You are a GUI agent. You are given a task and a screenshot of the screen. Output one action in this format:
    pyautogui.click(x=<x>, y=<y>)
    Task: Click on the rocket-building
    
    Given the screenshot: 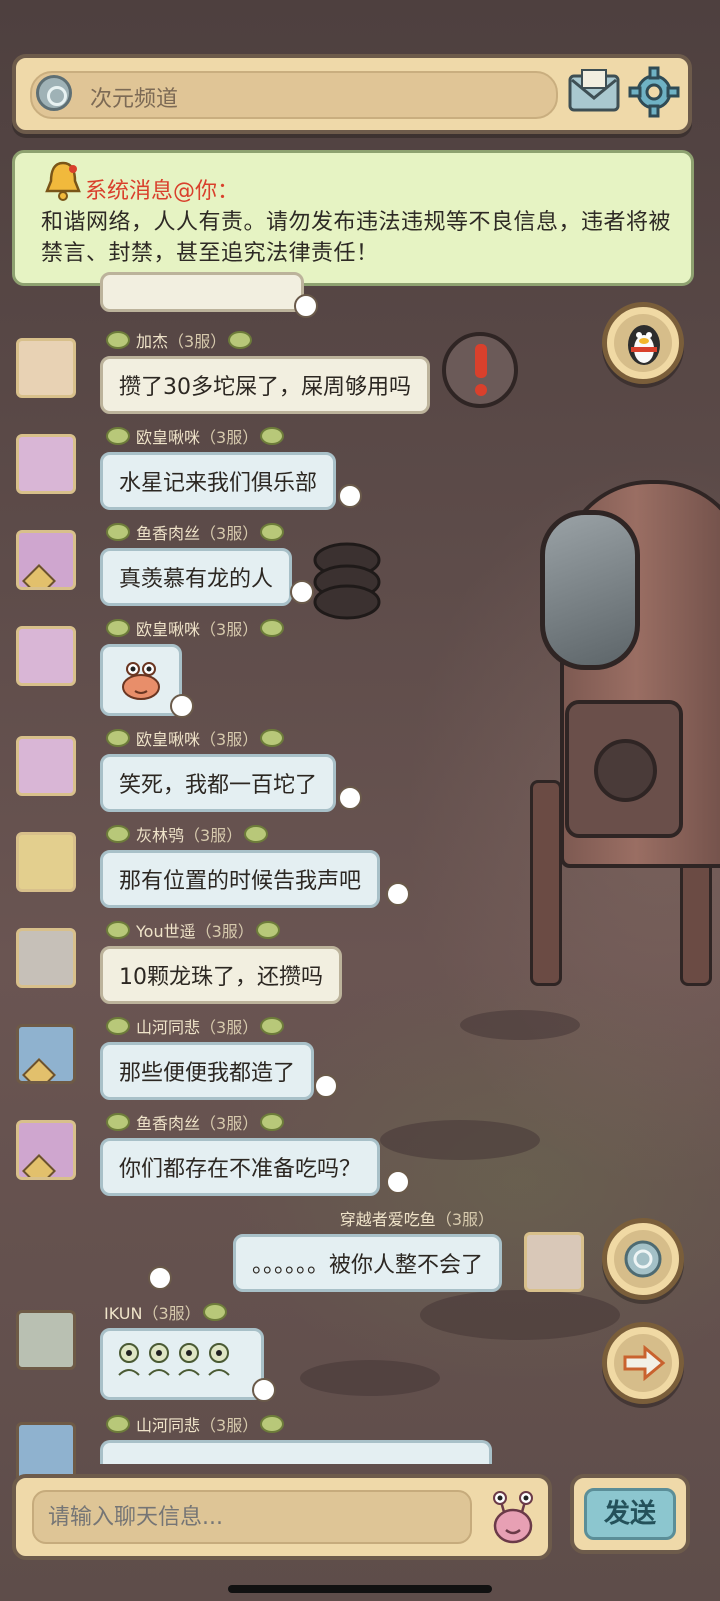 What is the action you would take?
    pyautogui.click(x=625, y=720)
    